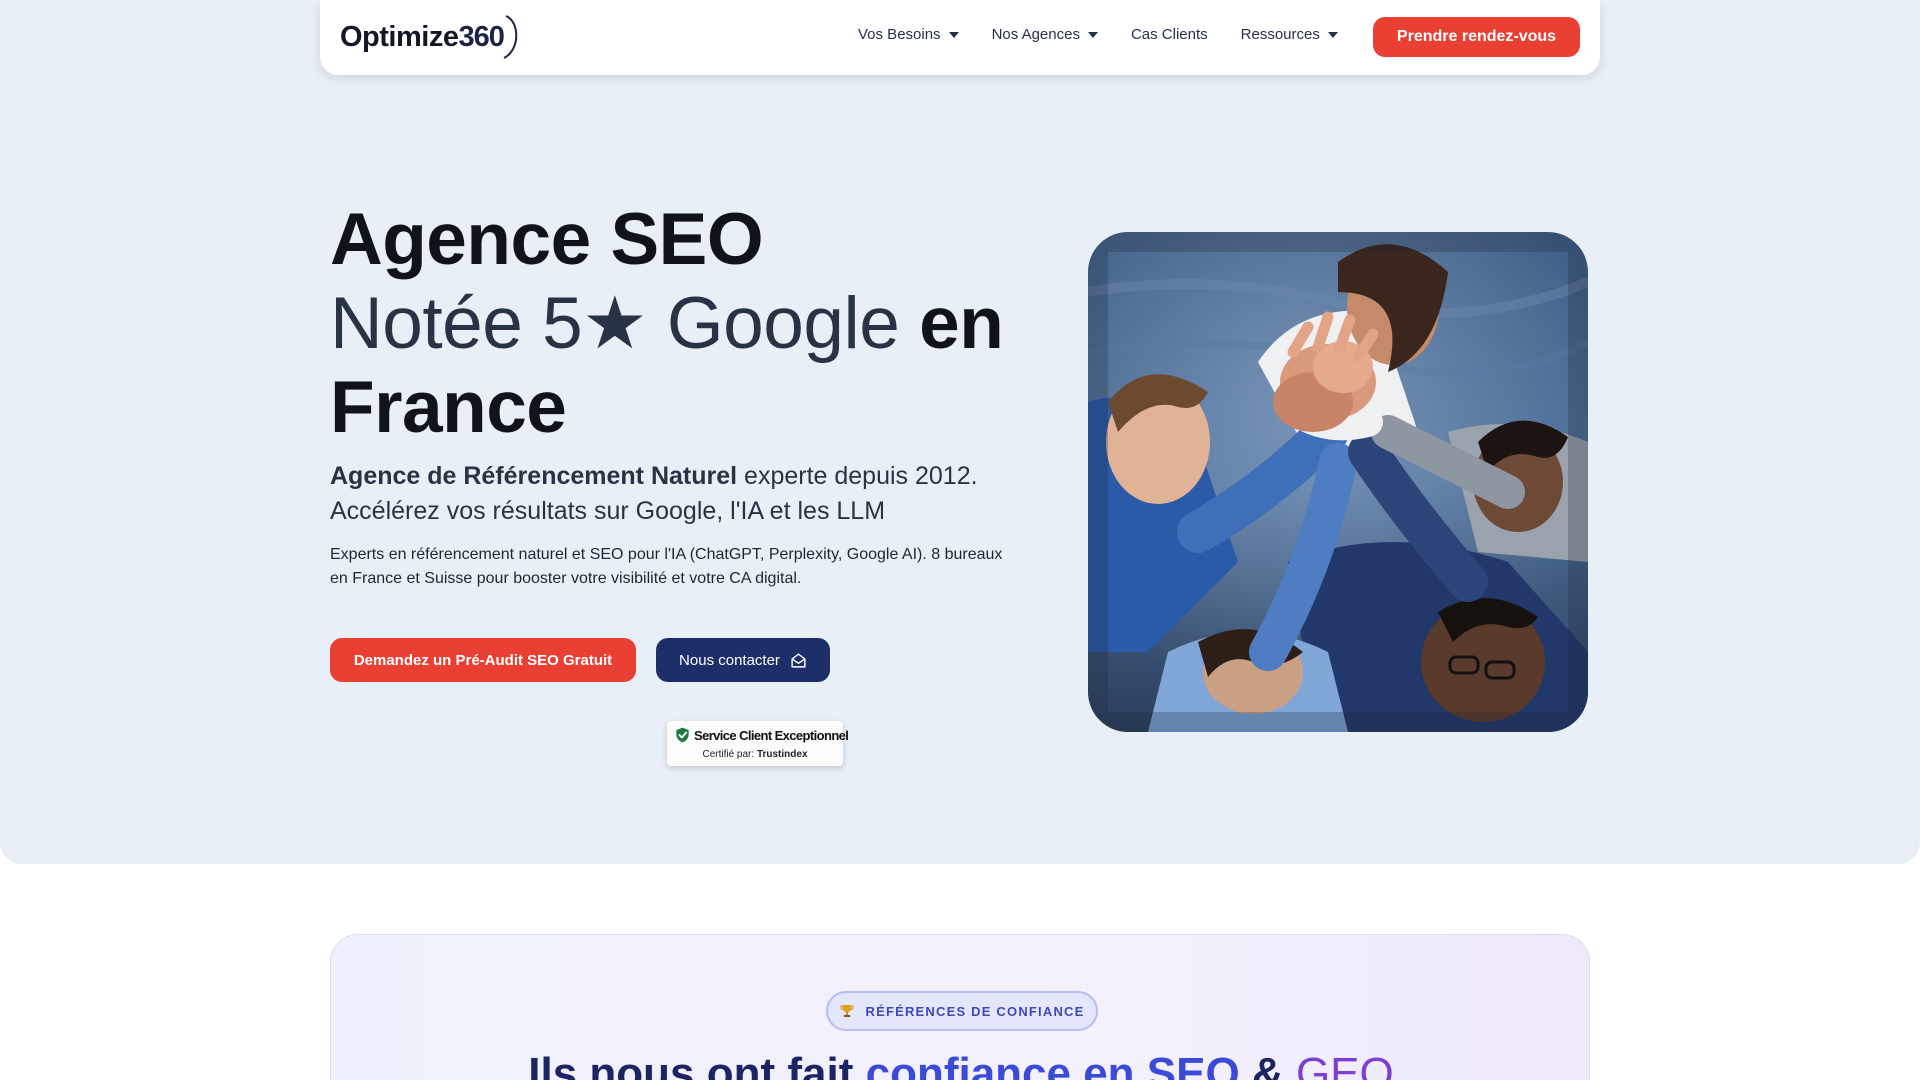 This screenshot has height=1080, width=1920. What do you see at coordinates (1035, 34) in the screenshot?
I see `nav-item-label: Nos Agences` at bounding box center [1035, 34].